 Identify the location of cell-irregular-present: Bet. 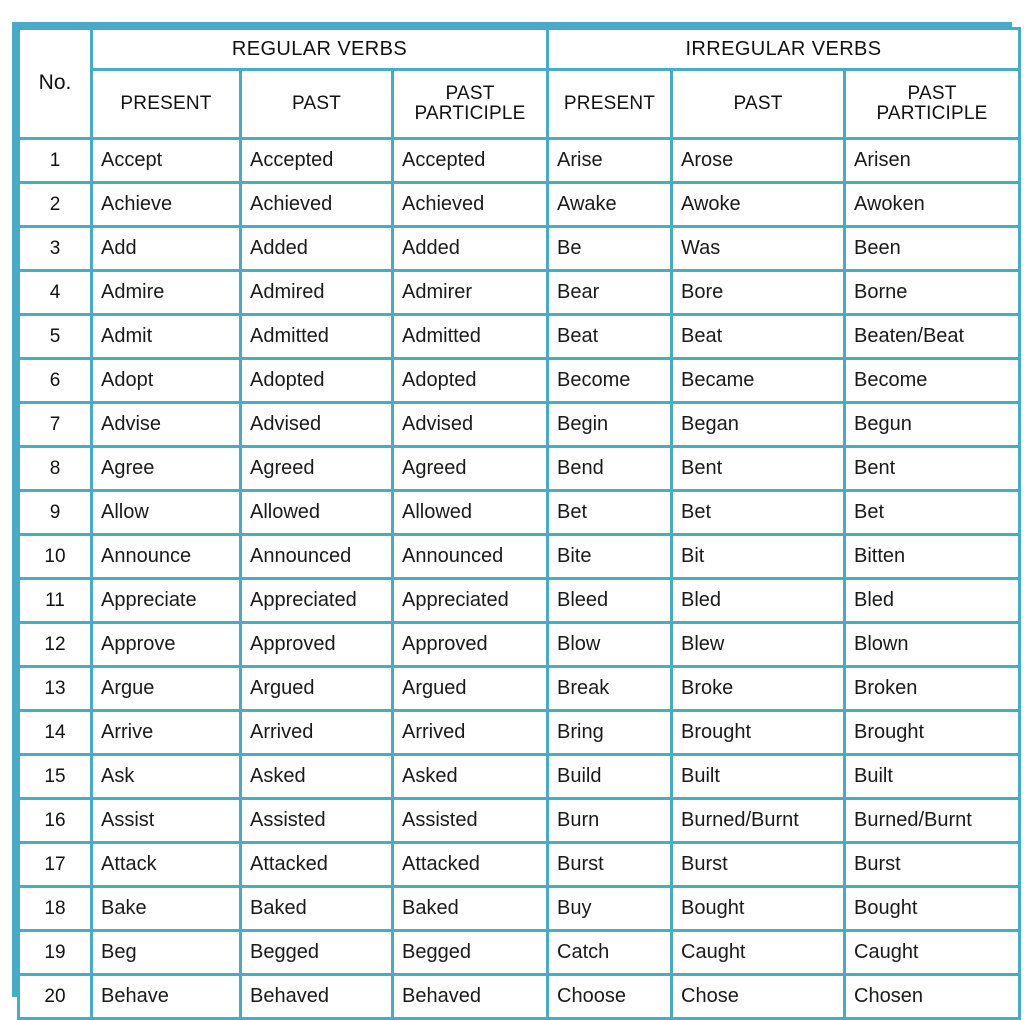
(609, 512).